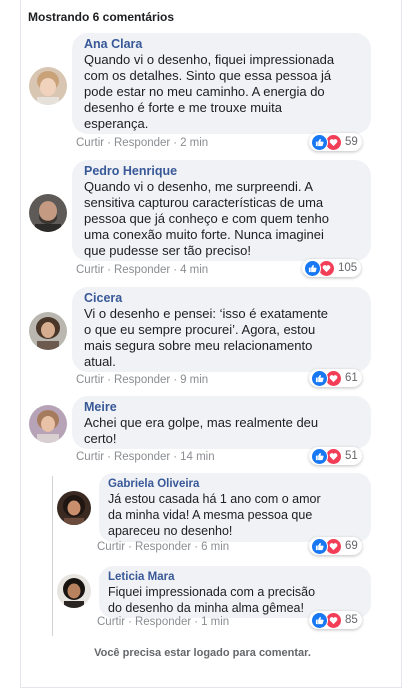  Describe the element at coordinates (197, 457) in the screenshot. I see `comment-time: 14 min` at that location.